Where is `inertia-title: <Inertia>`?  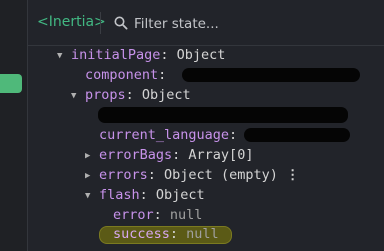 inertia-title: <Inertia> is located at coordinates (71, 22).